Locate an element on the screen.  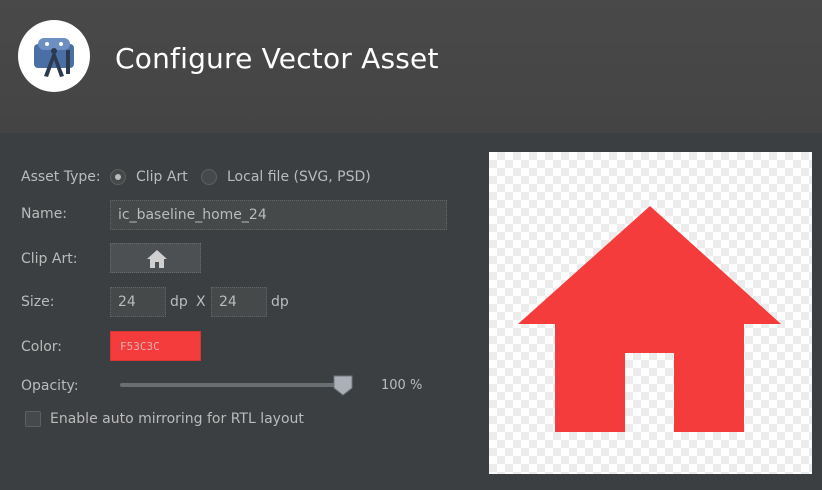
asset-type-label: Asset Type: is located at coordinates (61, 177).